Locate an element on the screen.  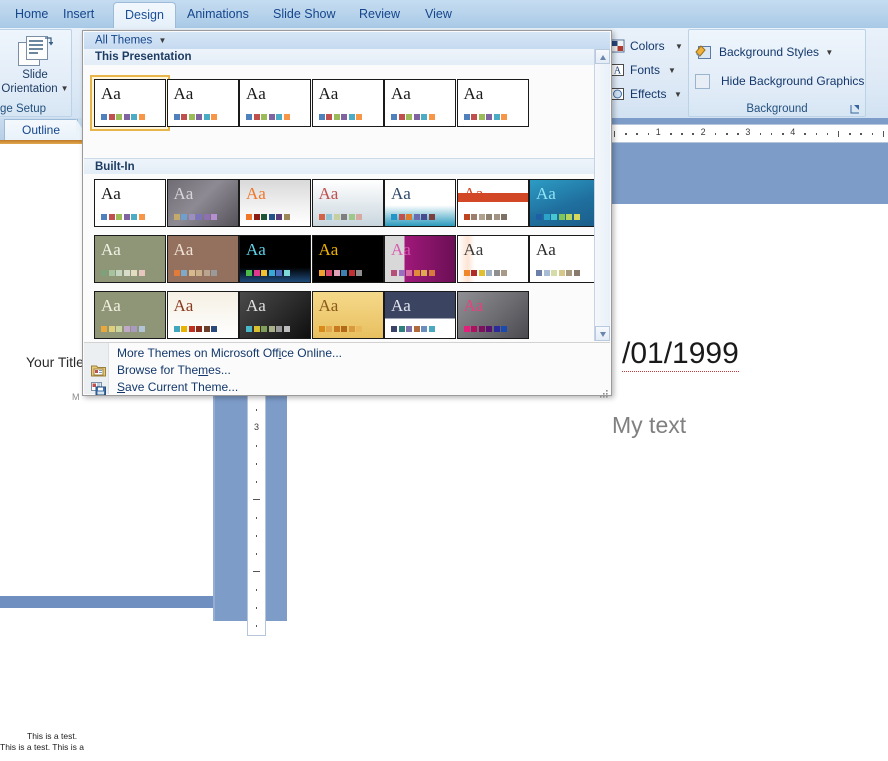
theme-parts-group: Colors ▼ A Fonts ▼ Effects ▼ is located at coordinates (646, 72).